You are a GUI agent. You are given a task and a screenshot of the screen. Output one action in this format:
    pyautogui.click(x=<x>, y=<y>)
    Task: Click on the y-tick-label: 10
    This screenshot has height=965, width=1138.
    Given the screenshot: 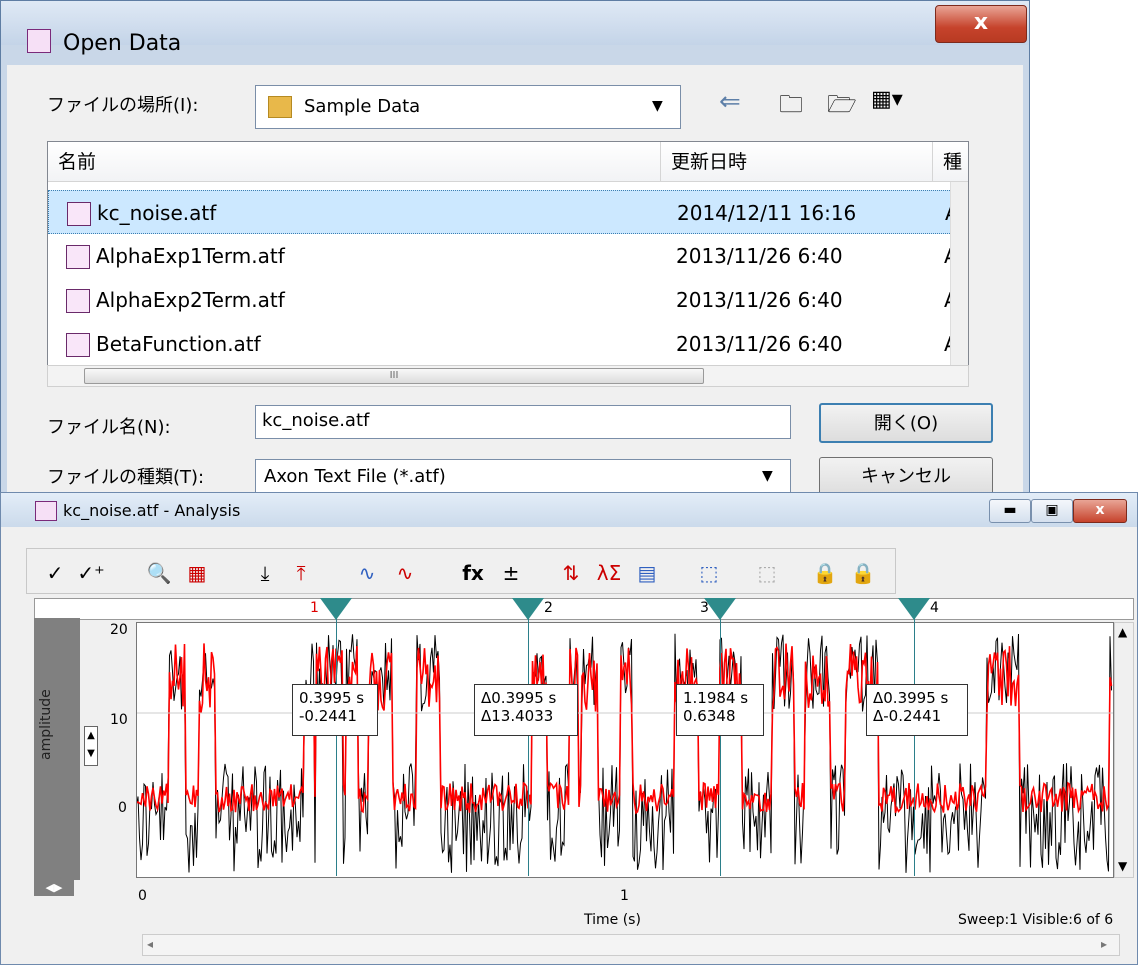 What is the action you would take?
    pyautogui.click(x=119, y=720)
    